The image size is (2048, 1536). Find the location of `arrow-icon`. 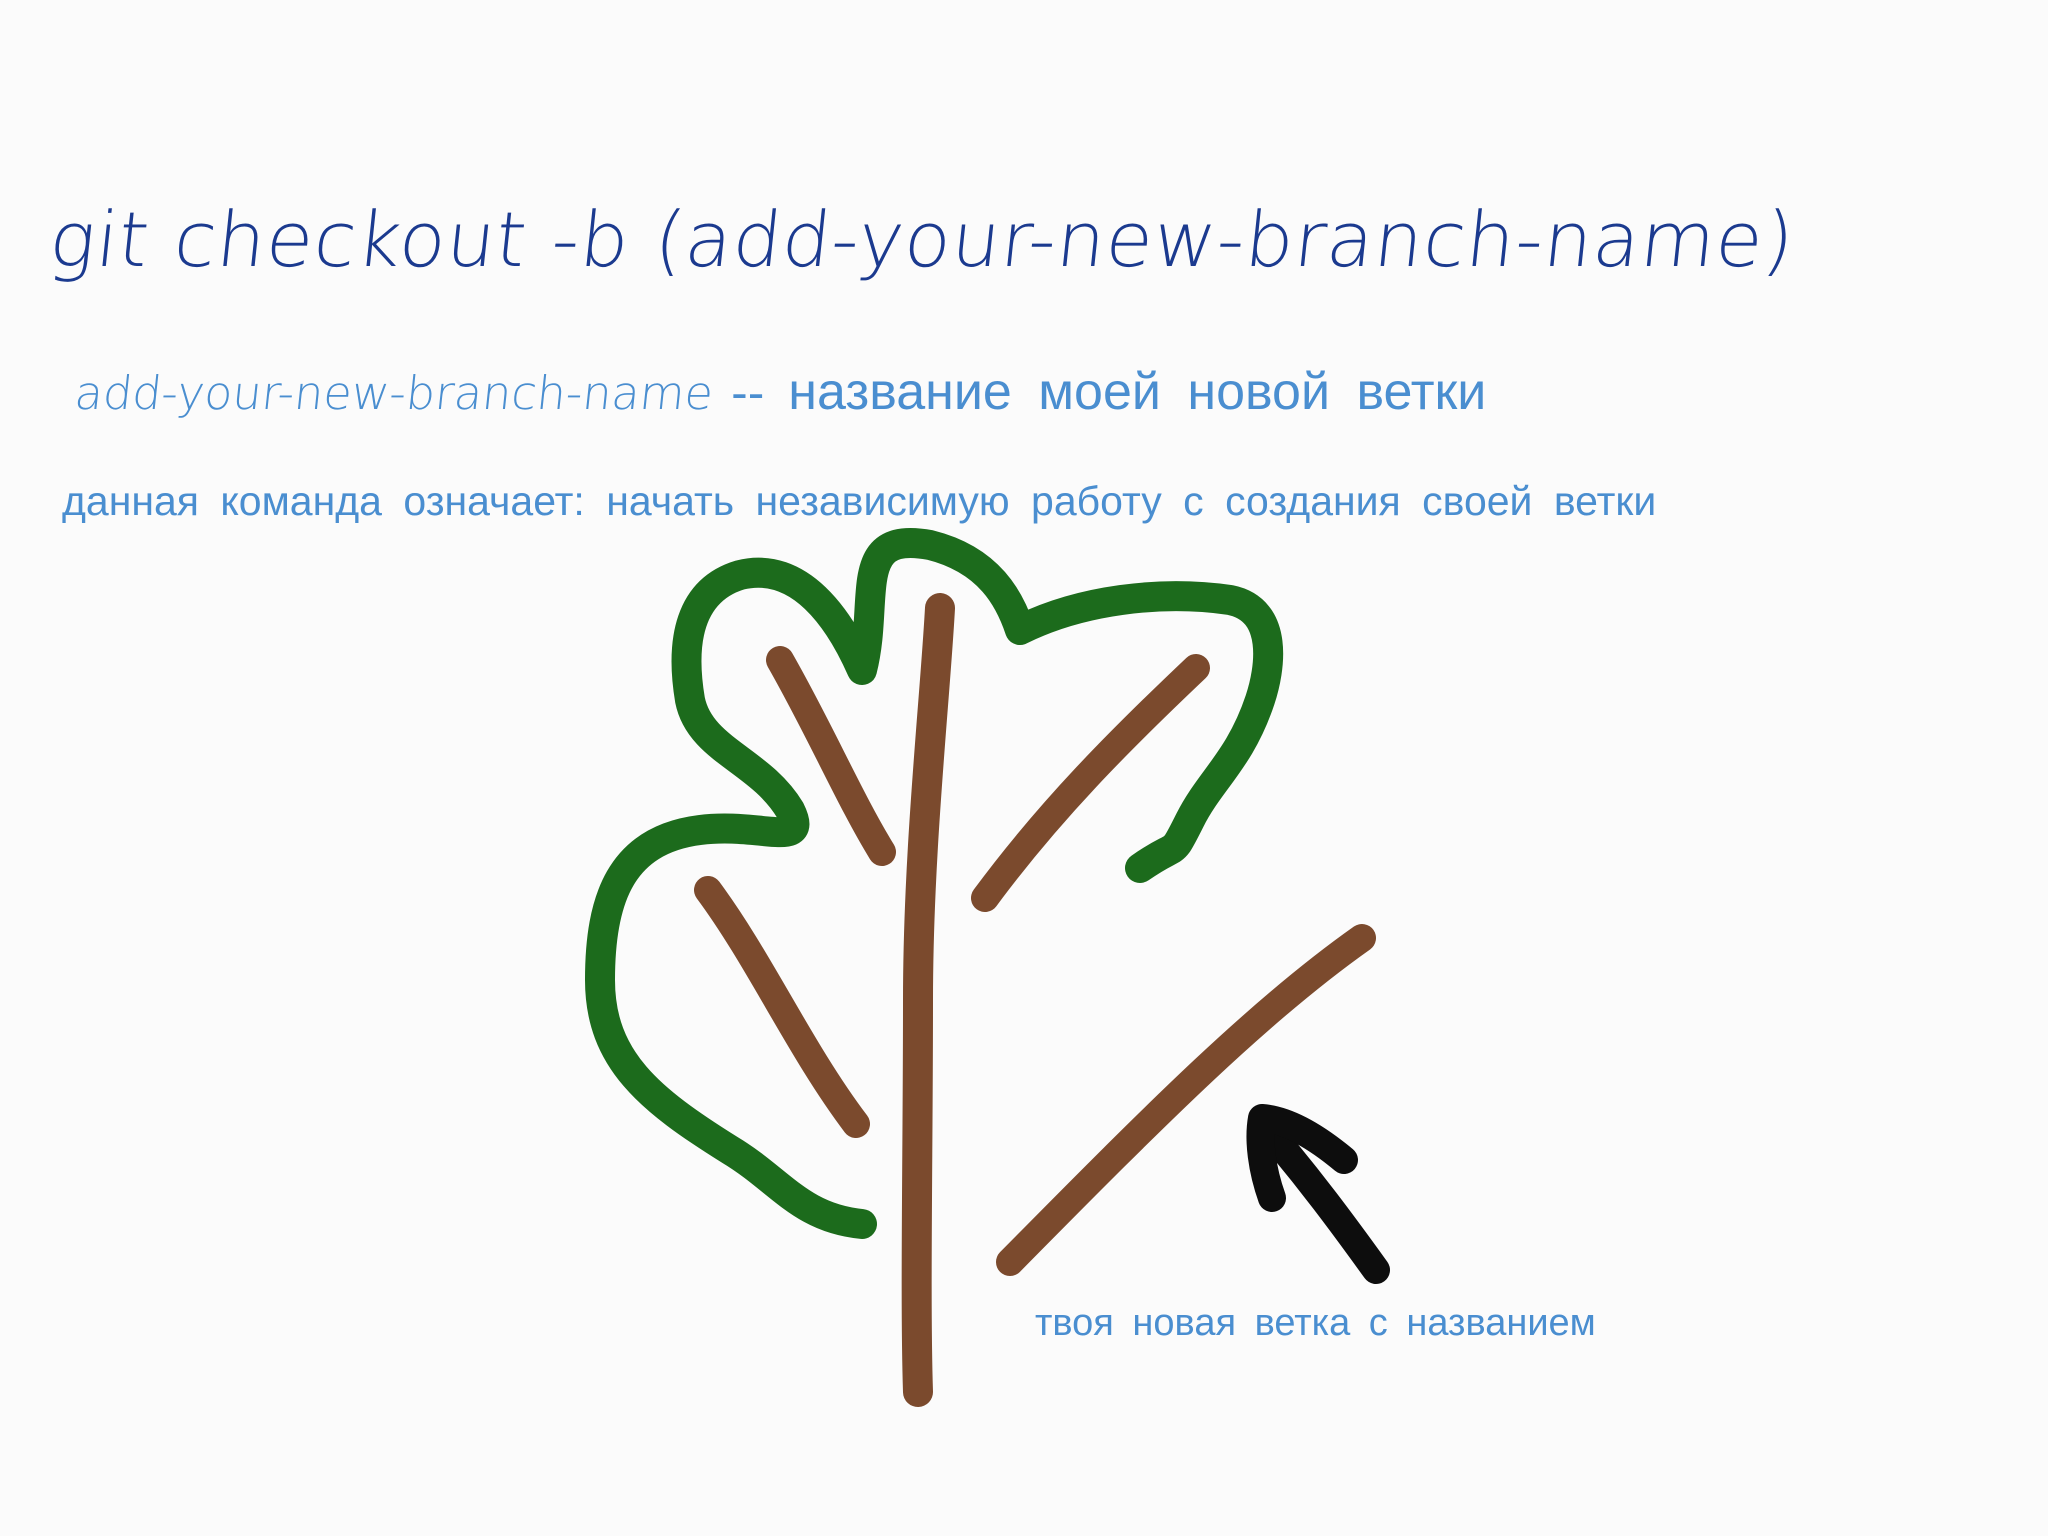

arrow-icon is located at coordinates (1318, 1194).